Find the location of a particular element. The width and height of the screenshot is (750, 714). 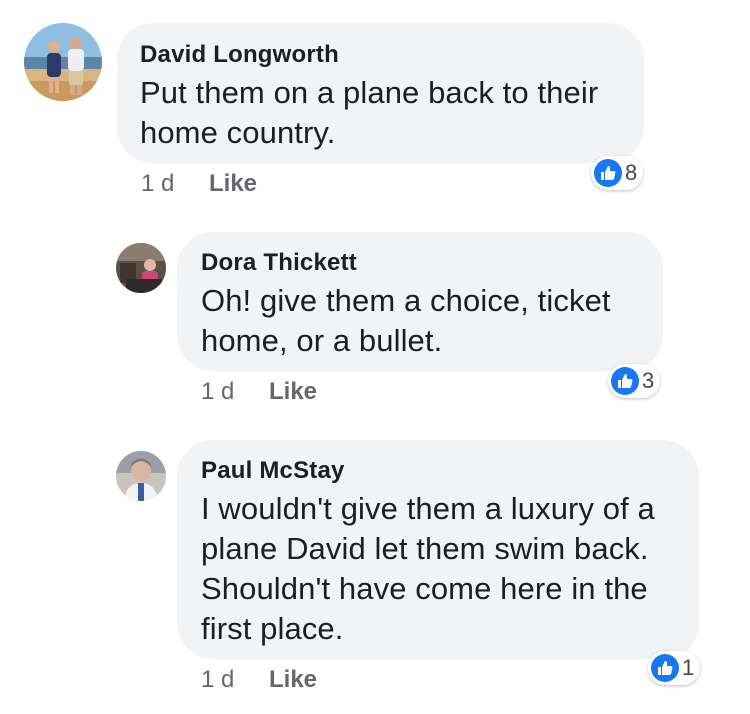

reaction-badge: 1 is located at coordinates (674, 668).